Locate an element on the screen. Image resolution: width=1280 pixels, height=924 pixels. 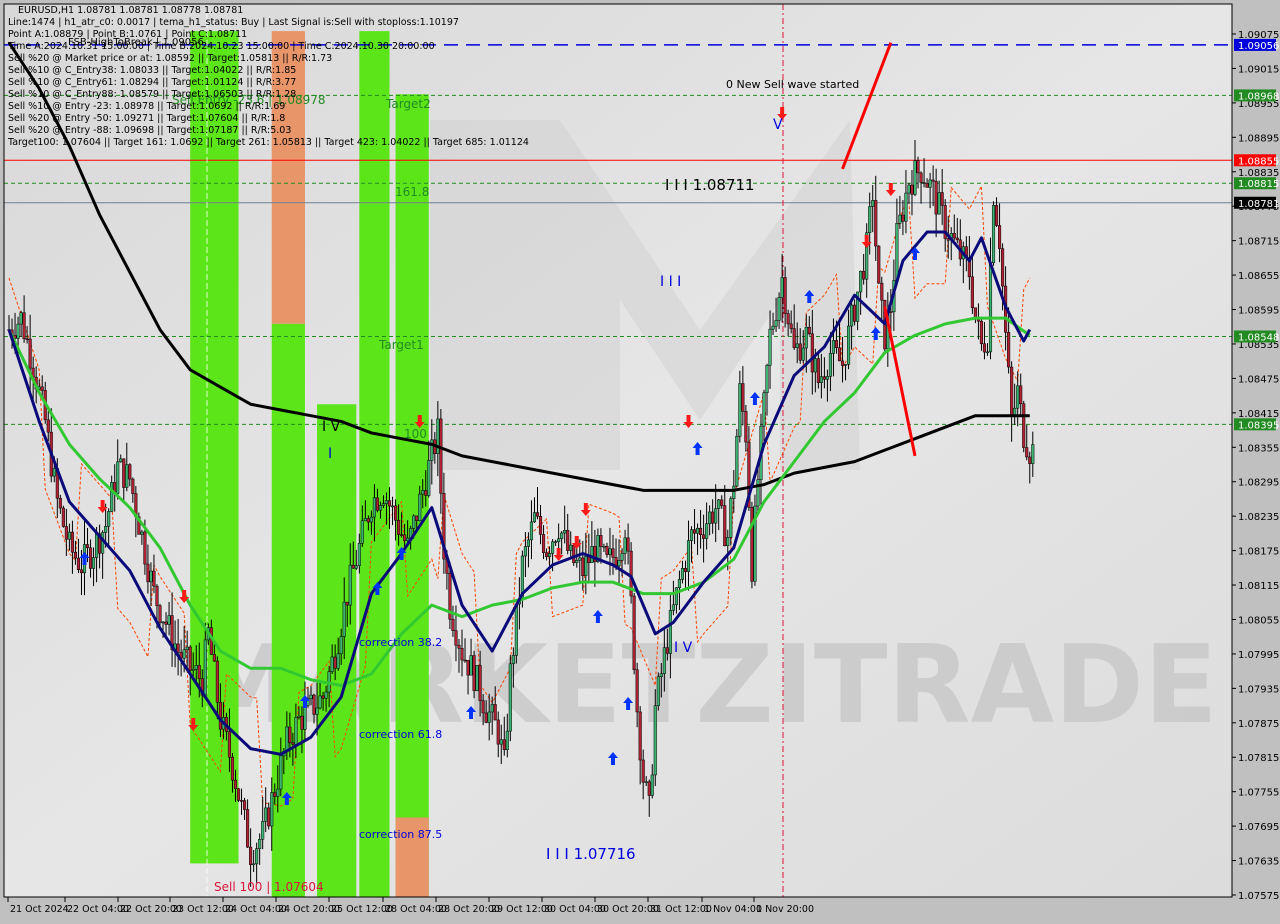
y-tick-label: 1.08415 is located at coordinates (1258, 414).